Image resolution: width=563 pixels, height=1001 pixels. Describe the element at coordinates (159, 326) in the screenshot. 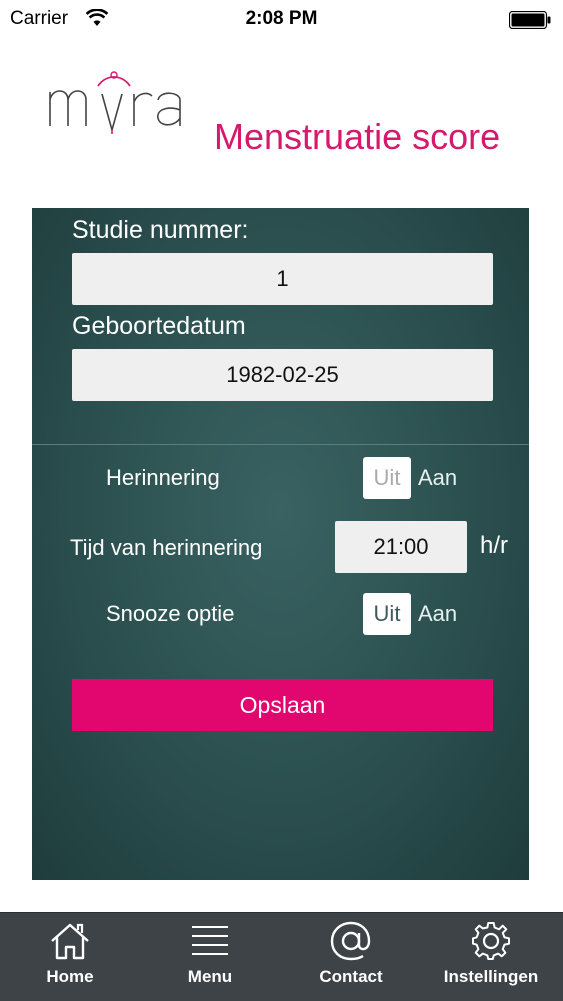

I see `birthdate-label: Geboortedatum` at that location.